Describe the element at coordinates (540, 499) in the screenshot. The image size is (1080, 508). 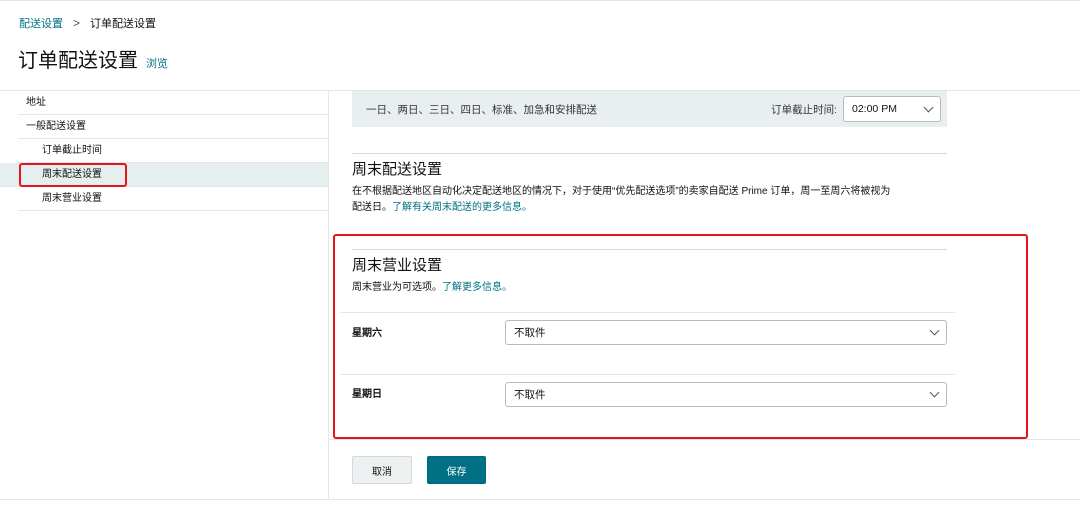
I see `bottom-divider` at that location.